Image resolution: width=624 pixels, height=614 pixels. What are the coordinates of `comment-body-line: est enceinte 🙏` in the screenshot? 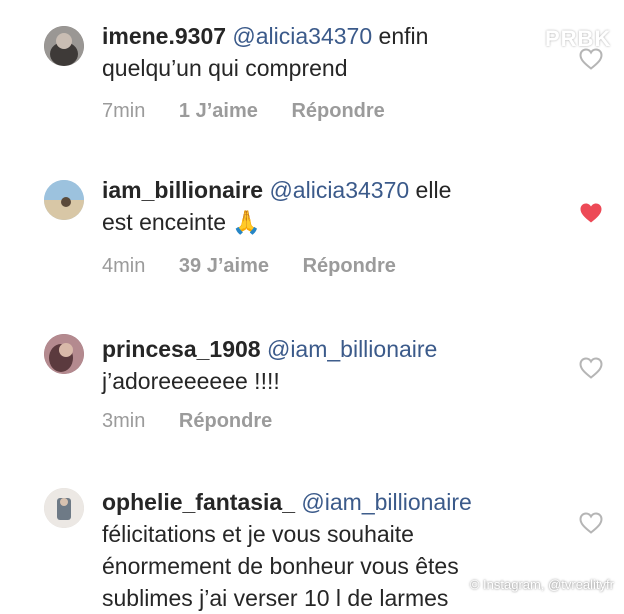 It's located at (182, 222).